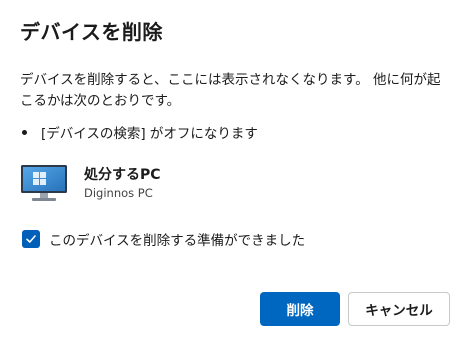  I want to click on bullet-item-label: [デバイスの検索] がオフになります, so click(149, 134).